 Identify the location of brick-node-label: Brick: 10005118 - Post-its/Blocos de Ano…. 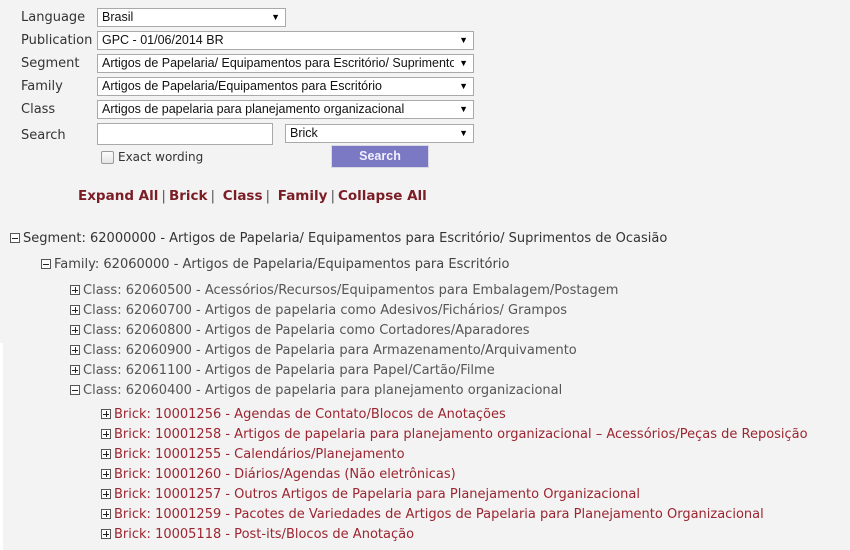
(264, 534).